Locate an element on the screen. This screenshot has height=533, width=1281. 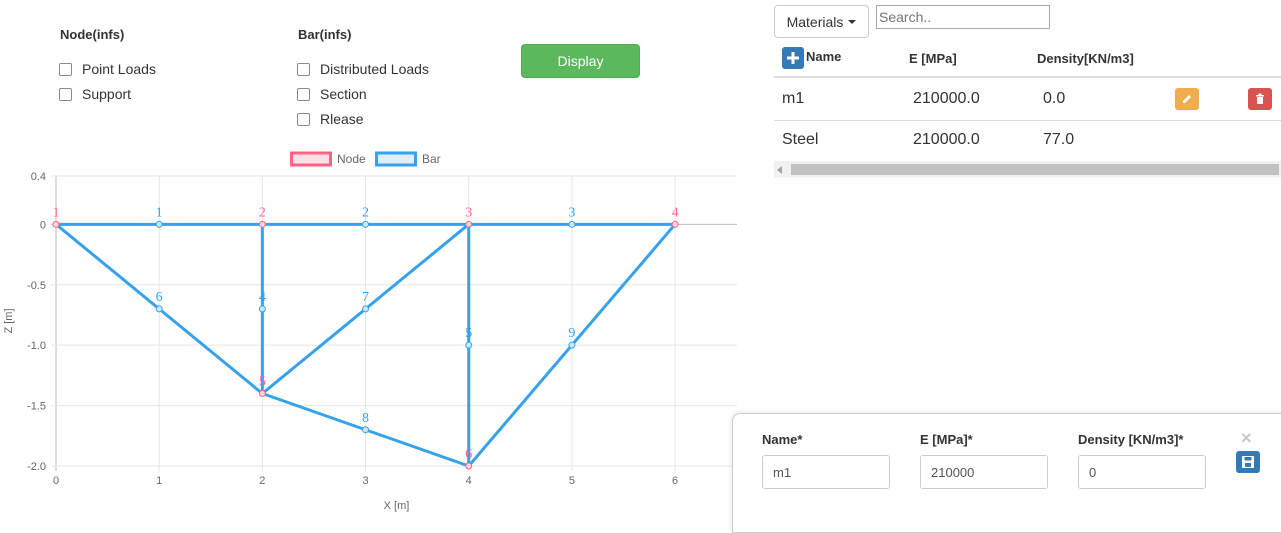
distributed-loads-checkbox is located at coordinates (303, 69).